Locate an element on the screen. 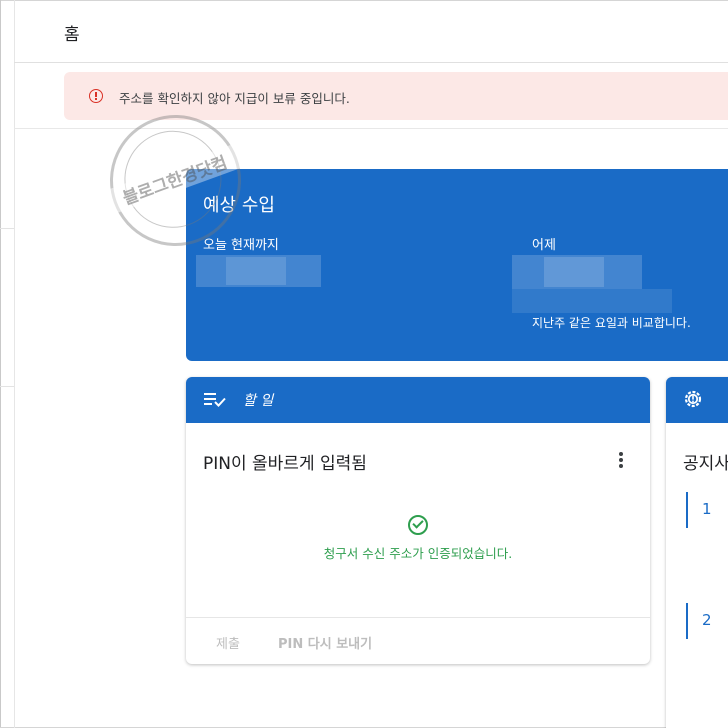 This screenshot has width=728, height=728. alert-divider is located at coordinates (371, 128).